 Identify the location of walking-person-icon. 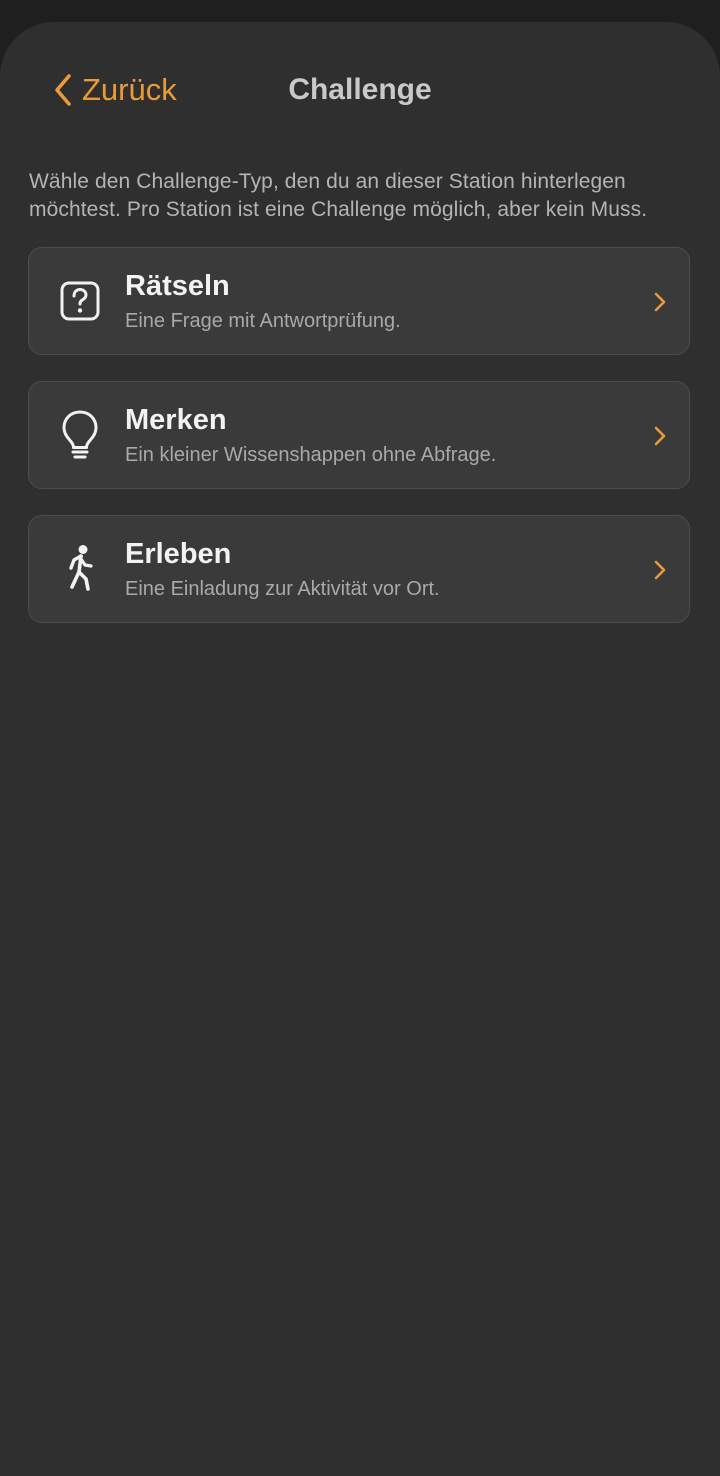
(80, 569).